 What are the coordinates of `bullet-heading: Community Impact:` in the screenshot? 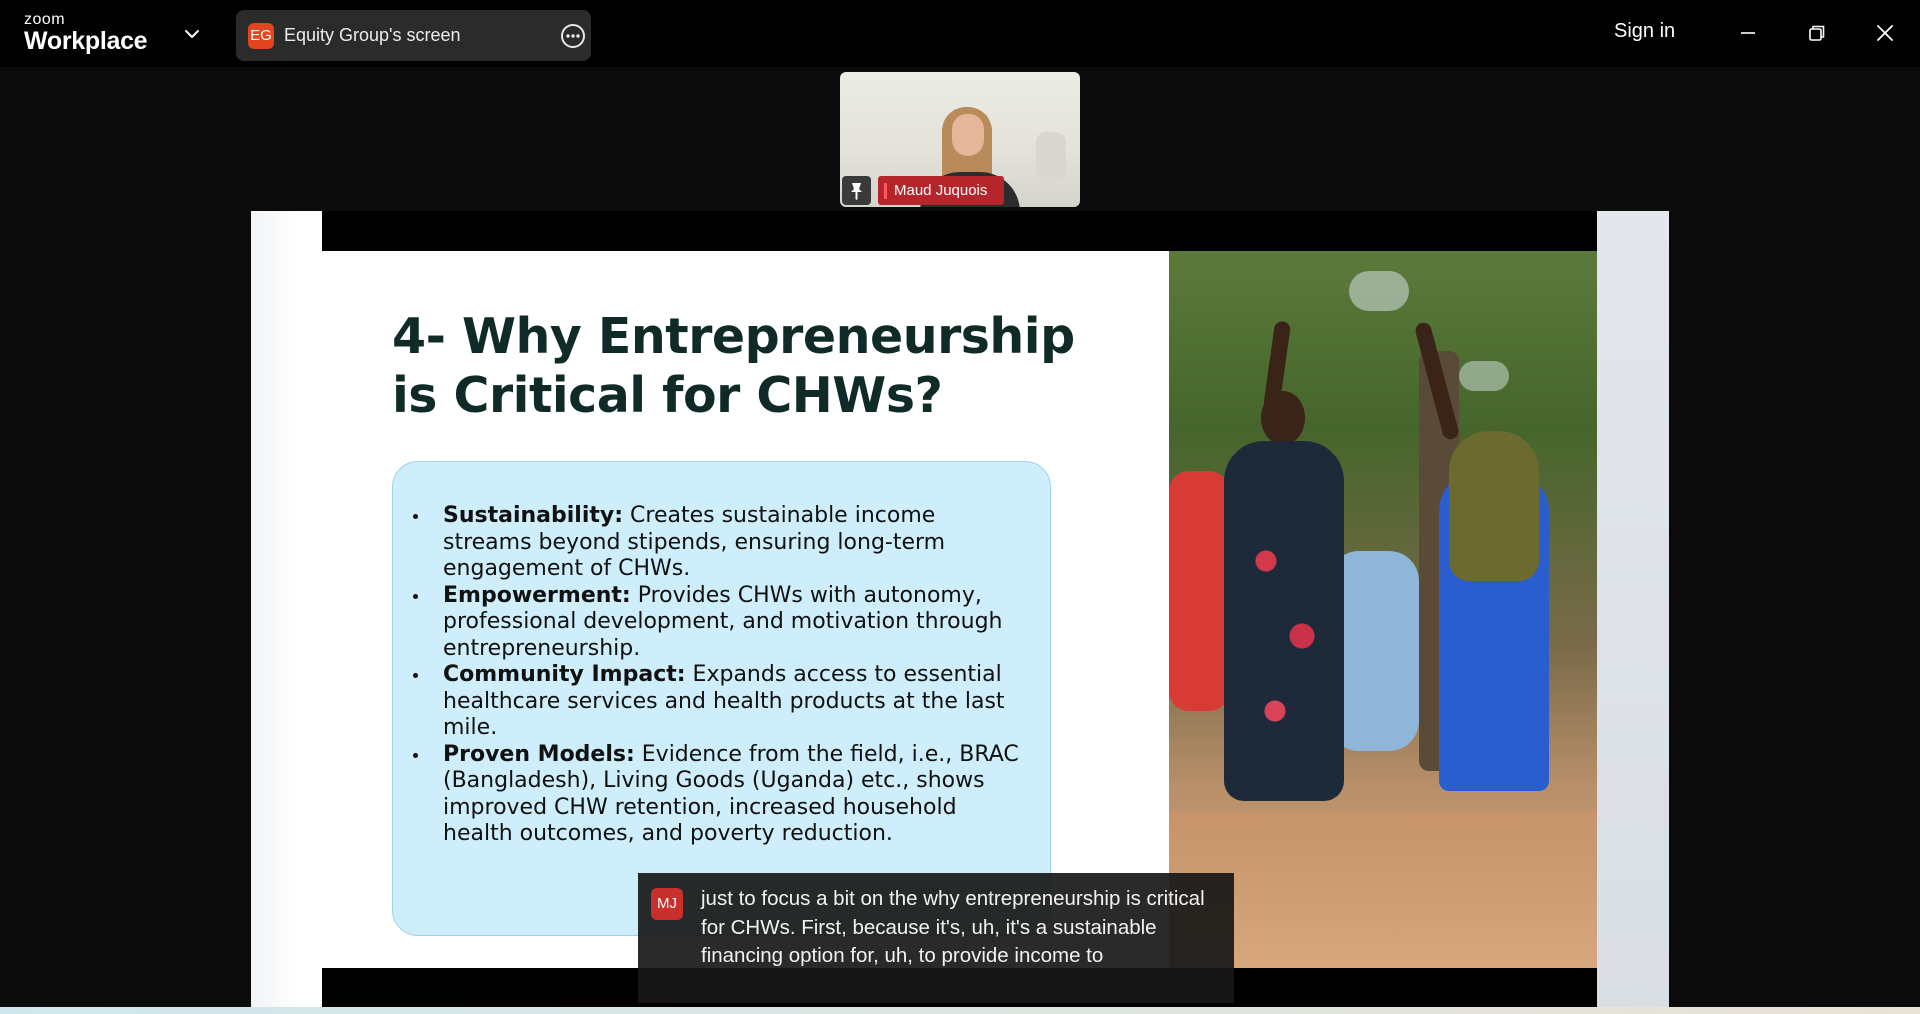 It's located at (564, 674).